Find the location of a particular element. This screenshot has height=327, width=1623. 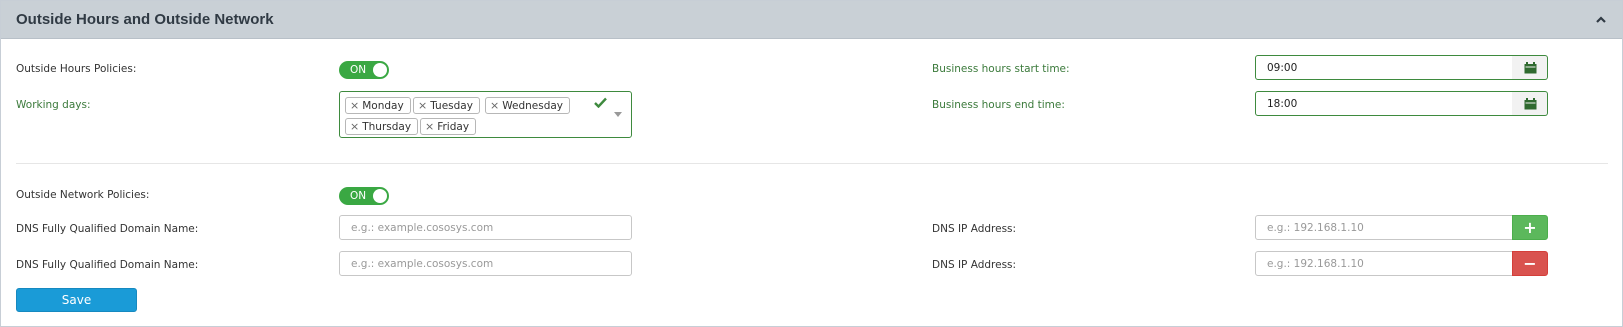

tag-label: Wednesday is located at coordinates (533, 106).